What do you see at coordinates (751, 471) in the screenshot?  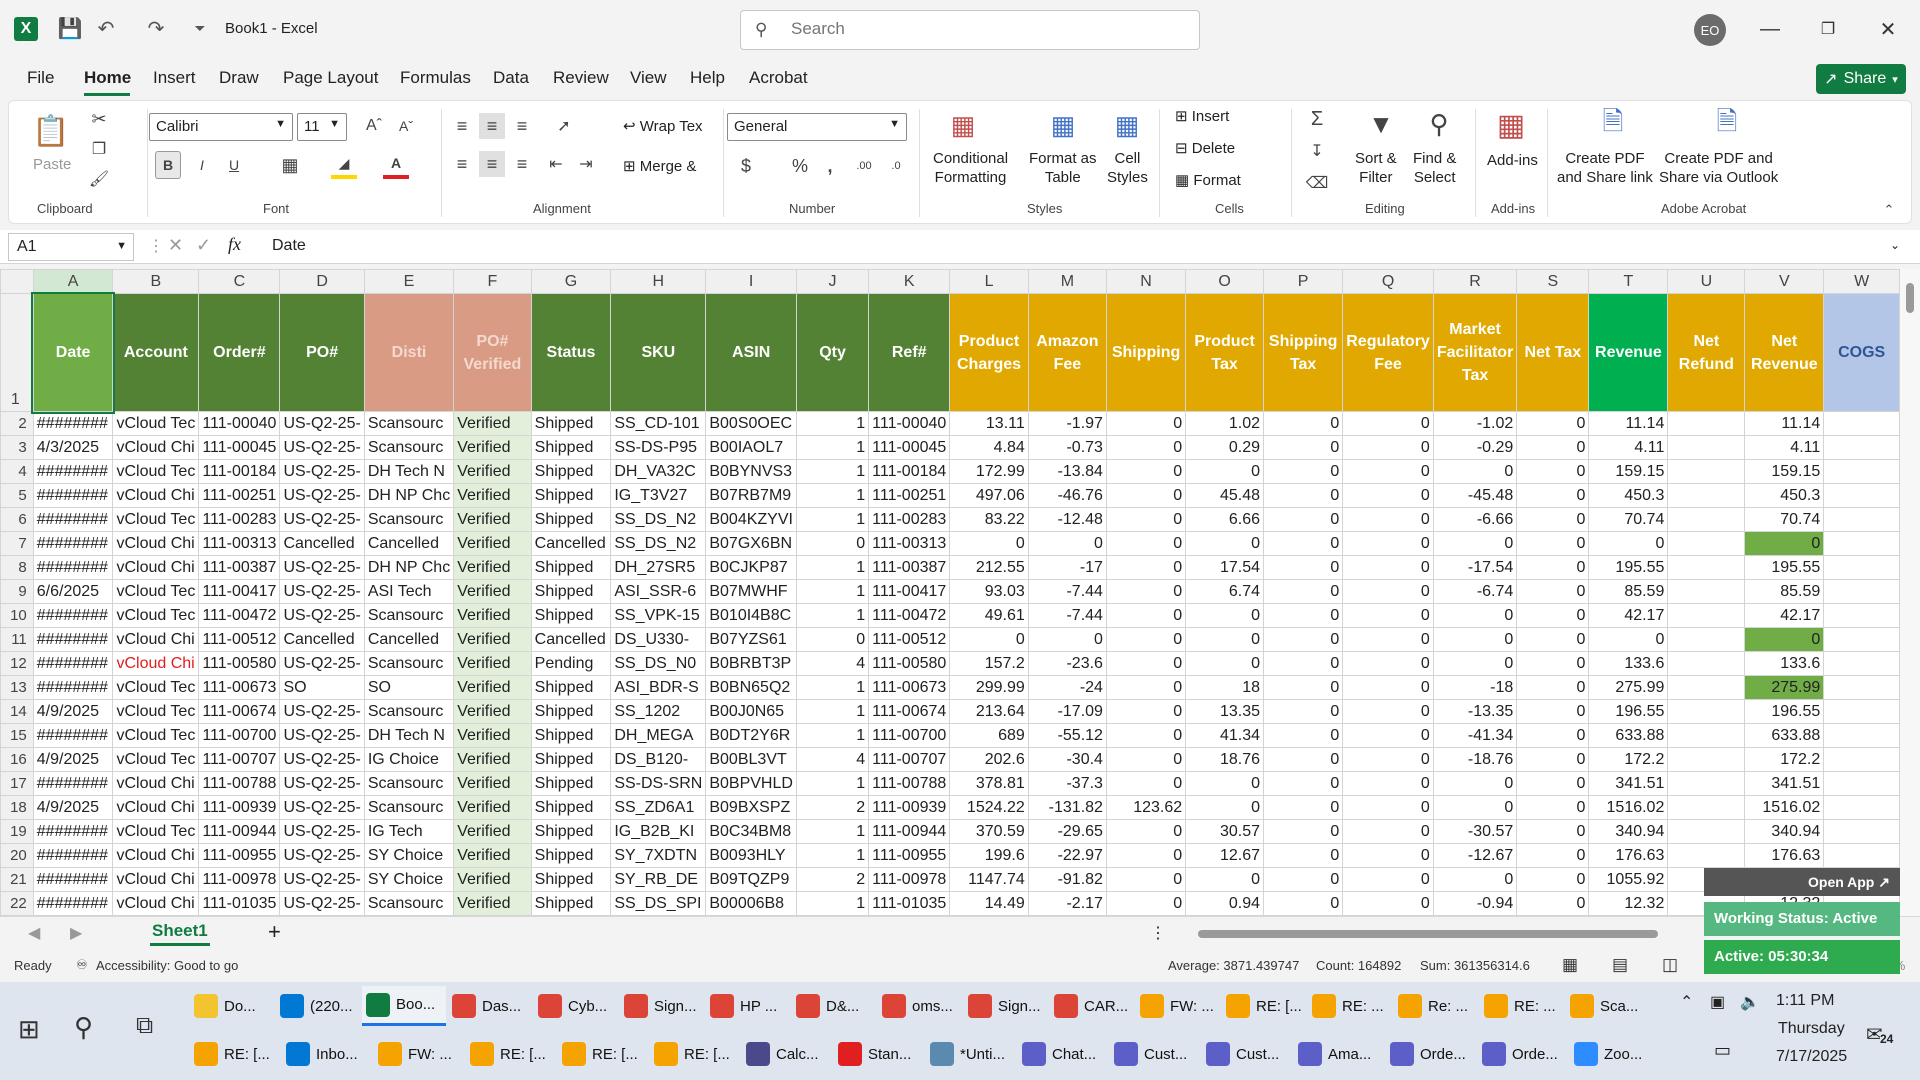 I see `table-cell: B0BYNVS3` at bounding box center [751, 471].